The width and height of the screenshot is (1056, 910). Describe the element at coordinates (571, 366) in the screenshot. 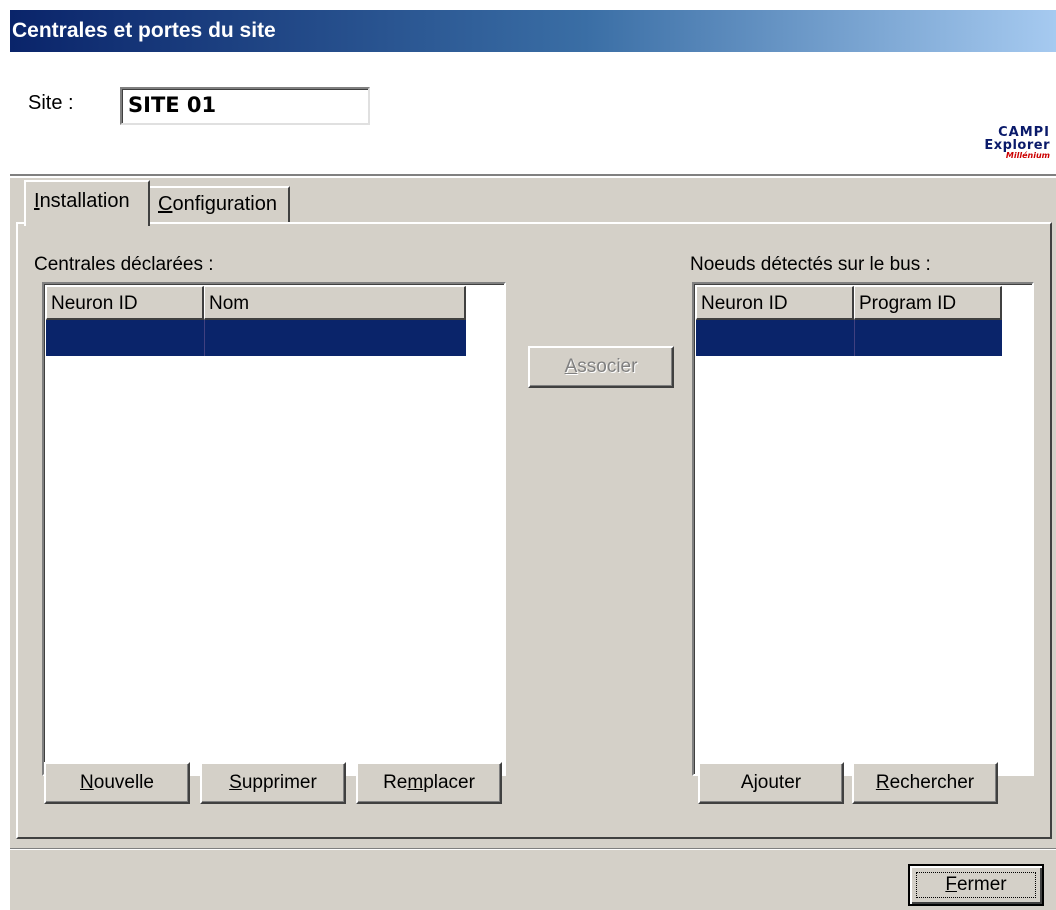

I see `associer-accel: A` at that location.